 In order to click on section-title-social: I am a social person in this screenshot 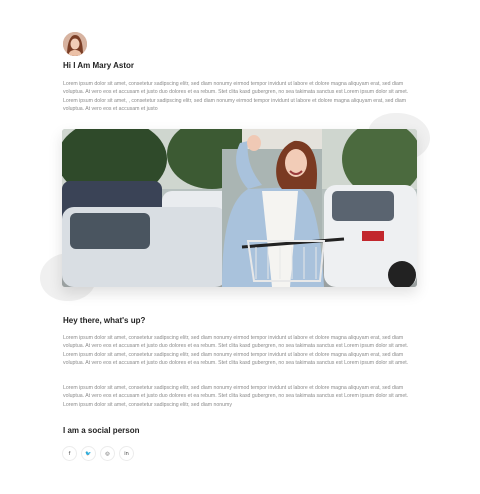, I will do `click(101, 430)`.